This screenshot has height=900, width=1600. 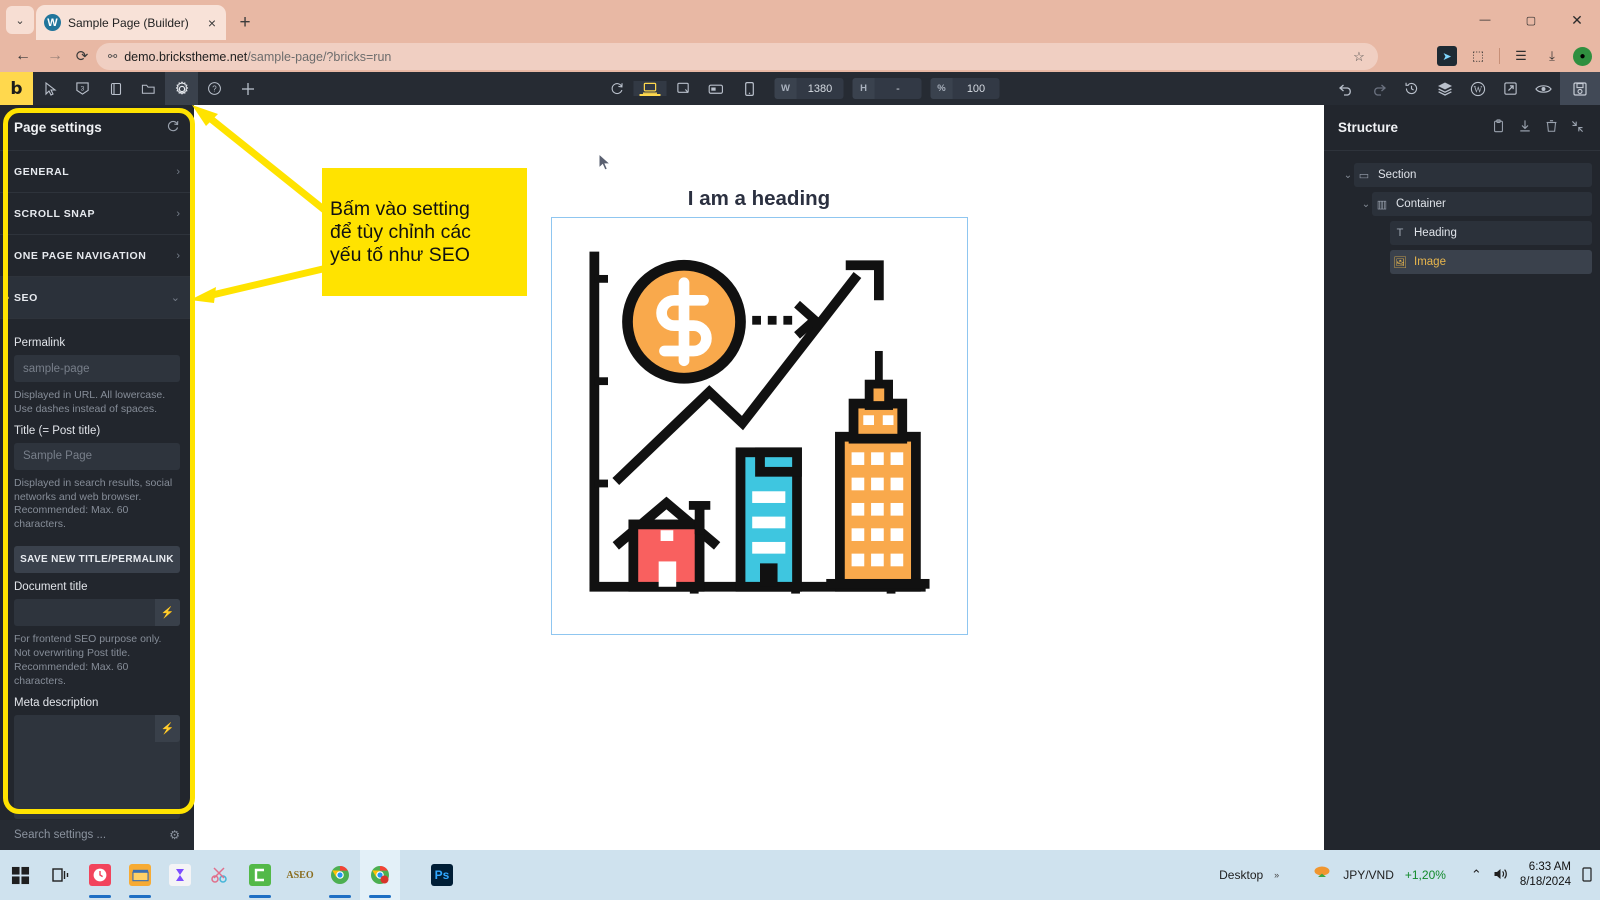 I want to click on accordion-one-page-navigation: ONE PAGE NAVIGATION ›, so click(x=97, y=256).